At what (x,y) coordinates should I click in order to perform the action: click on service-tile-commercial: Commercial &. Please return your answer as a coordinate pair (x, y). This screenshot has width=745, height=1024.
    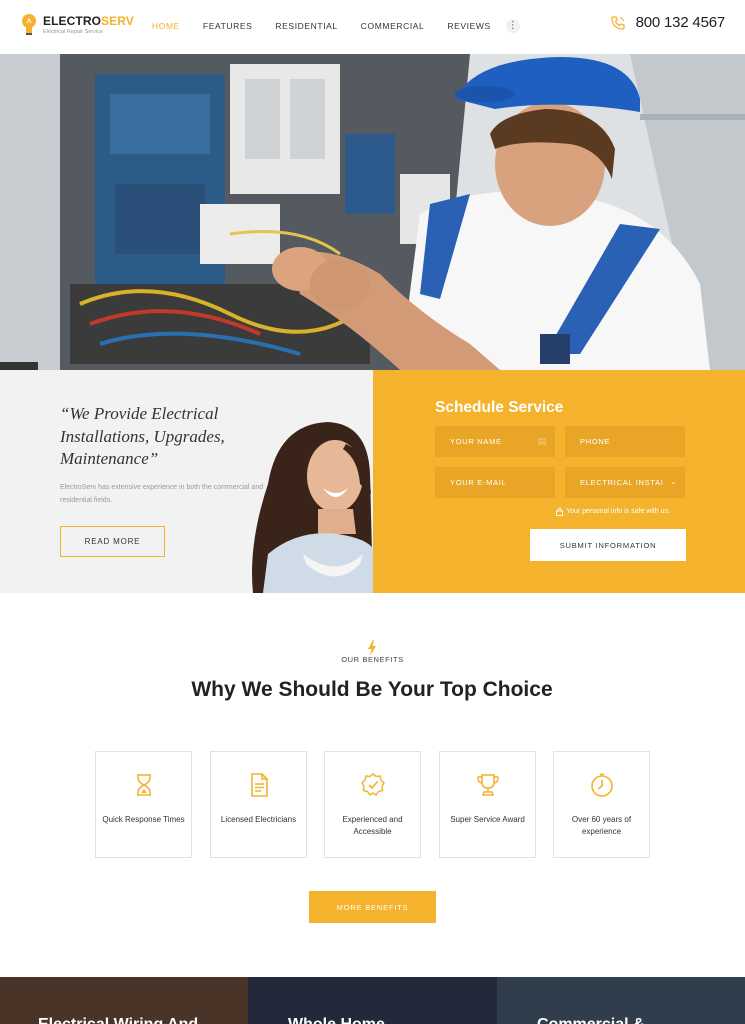
    Looking at the image, I should click on (621, 1000).